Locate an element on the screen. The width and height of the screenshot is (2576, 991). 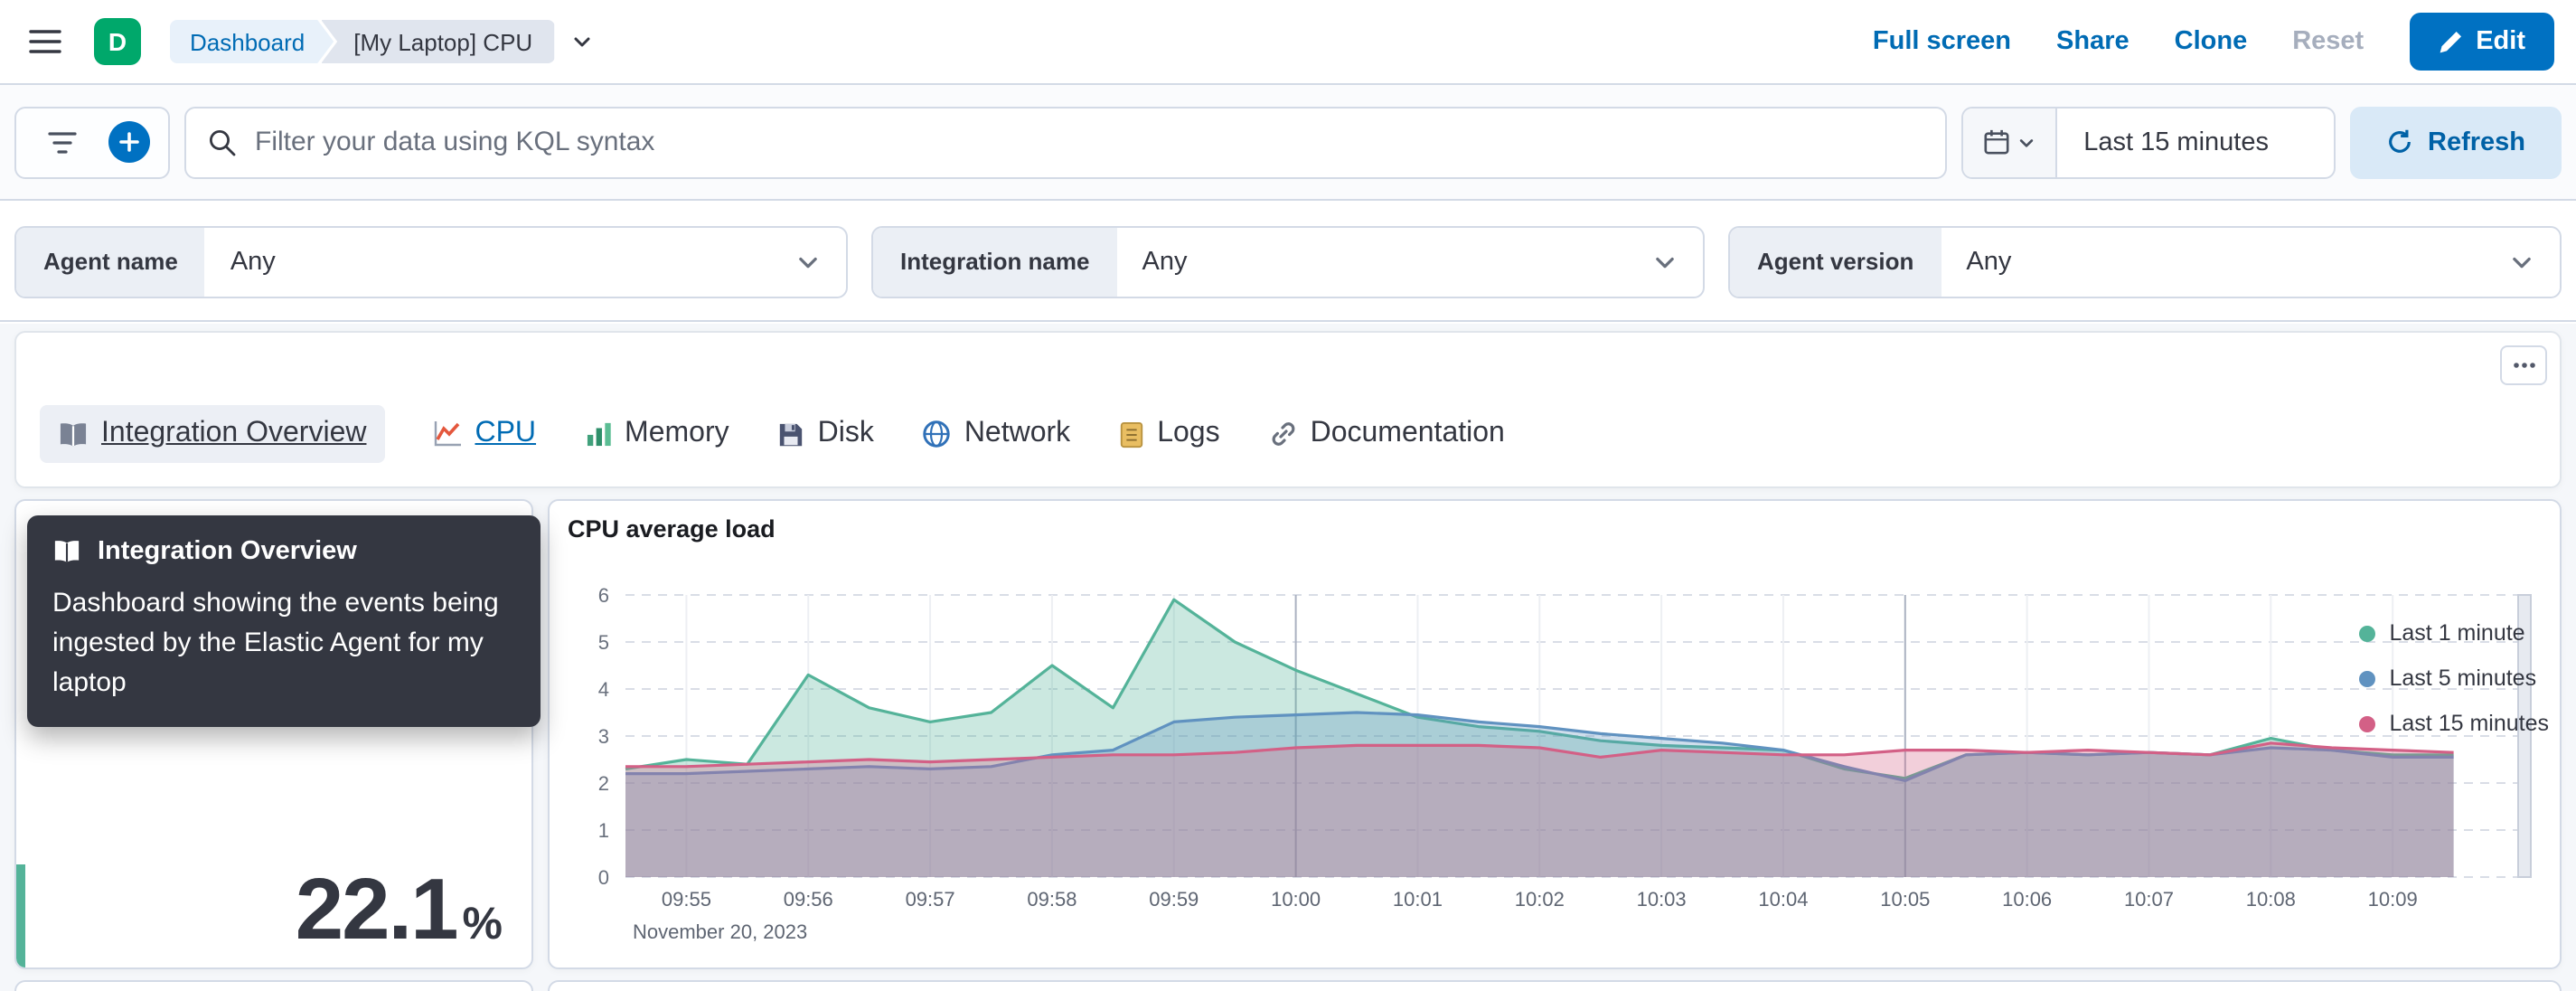
tab-integration-overview: Integration Overview is located at coordinates (213, 434).